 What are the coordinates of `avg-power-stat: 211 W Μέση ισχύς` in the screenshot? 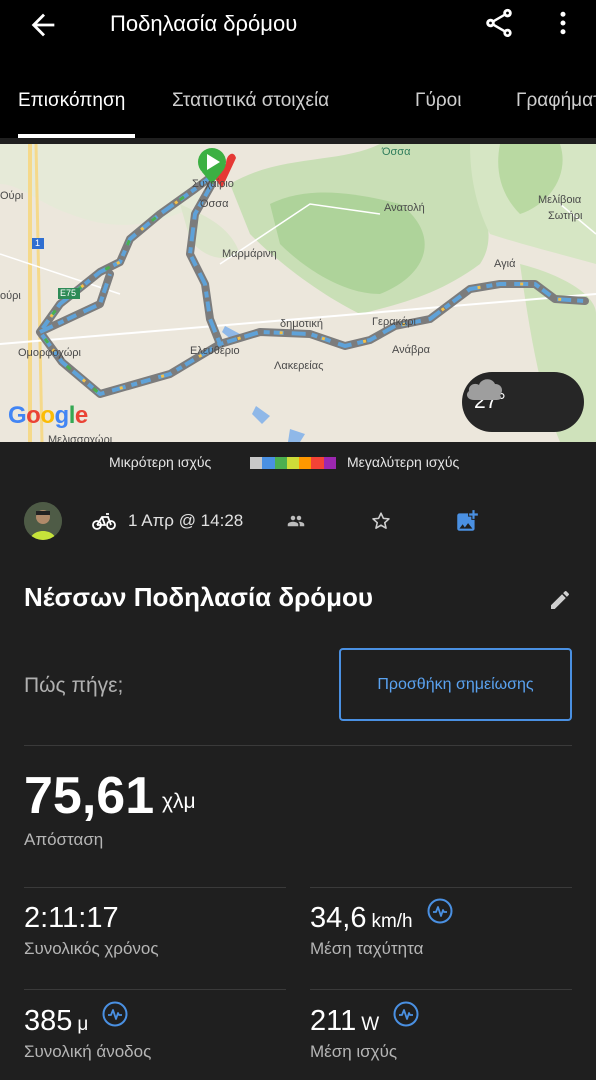 It's located at (364, 1031).